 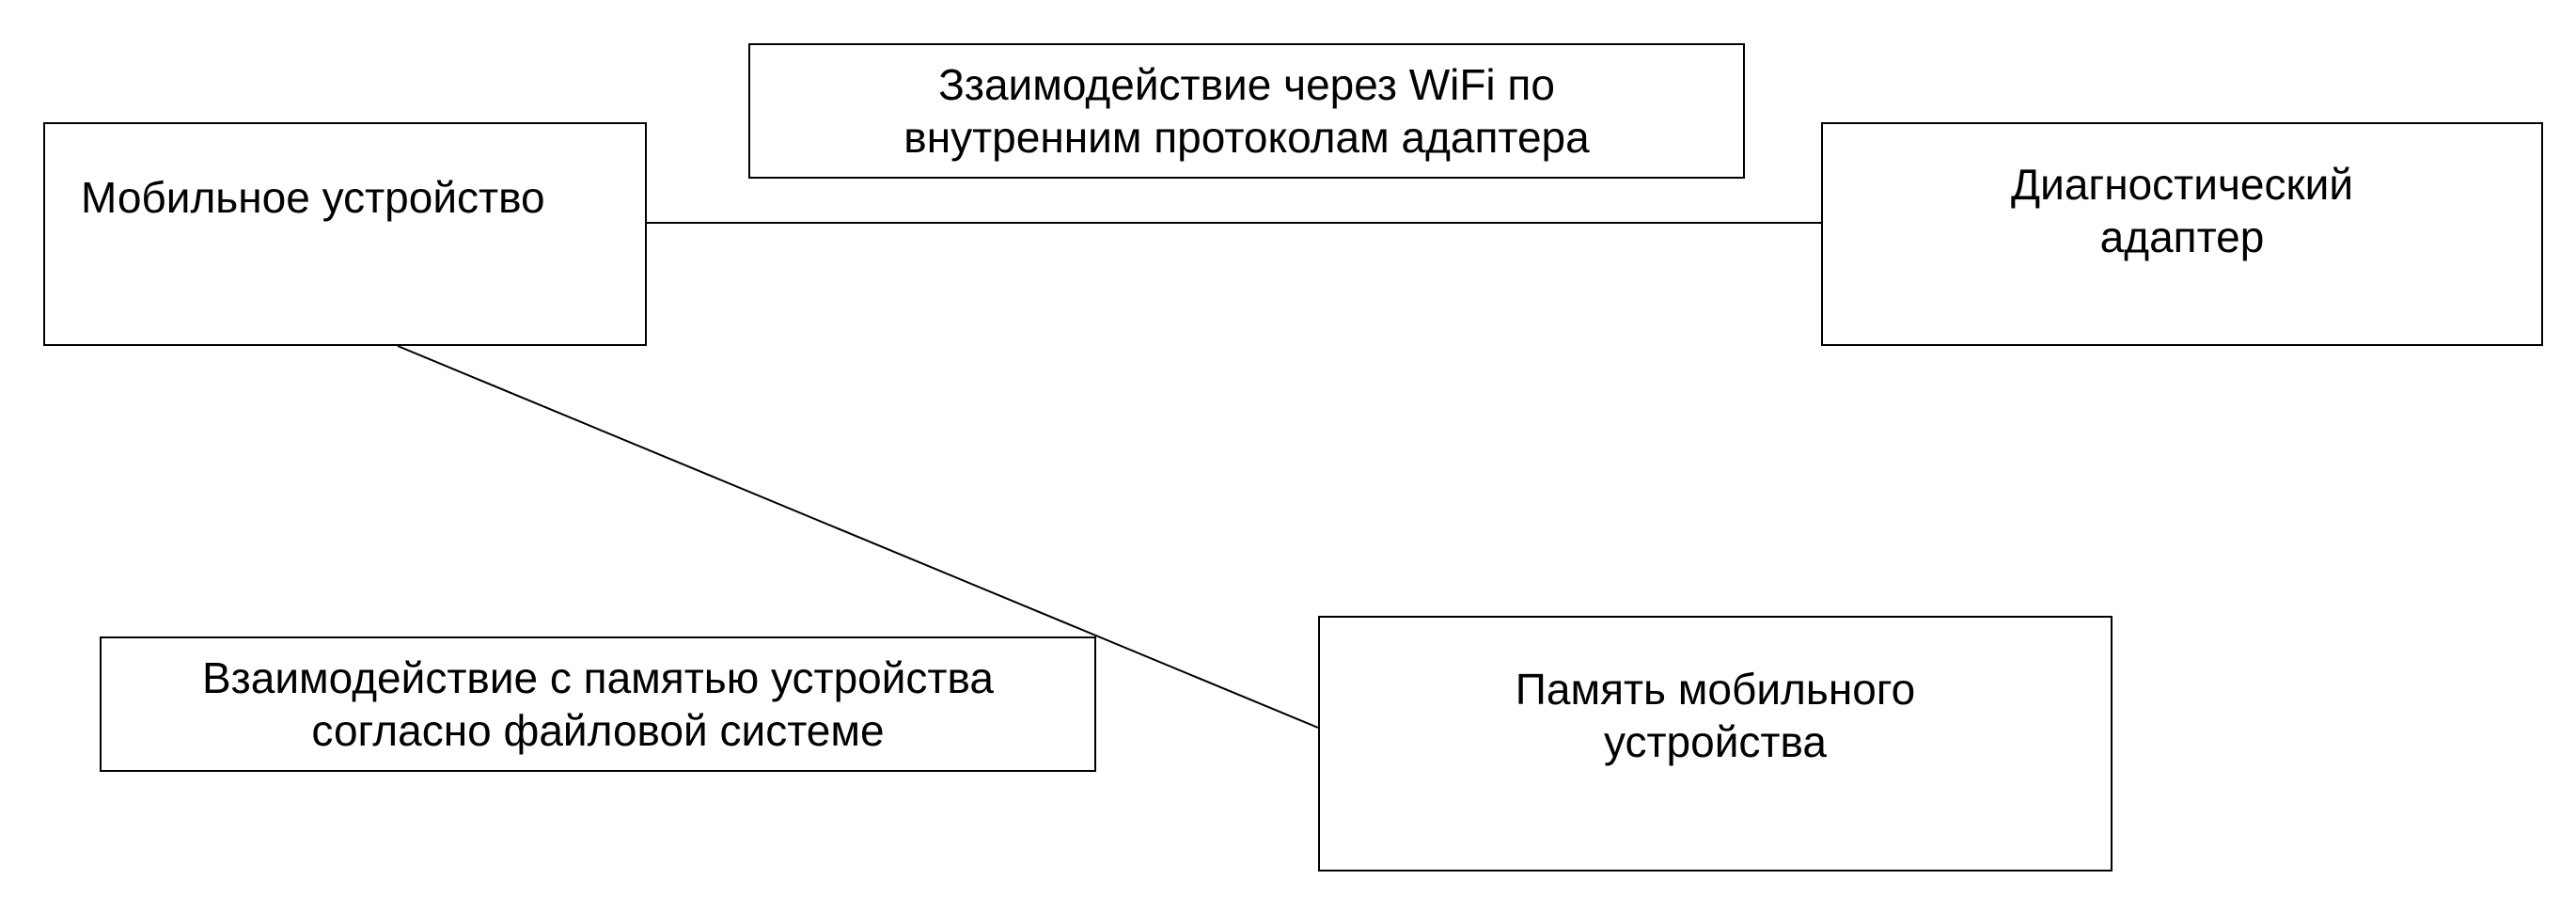 What do you see at coordinates (1716, 689) in the screenshot?
I see `device-memory-line-1: Память мобильного` at bounding box center [1716, 689].